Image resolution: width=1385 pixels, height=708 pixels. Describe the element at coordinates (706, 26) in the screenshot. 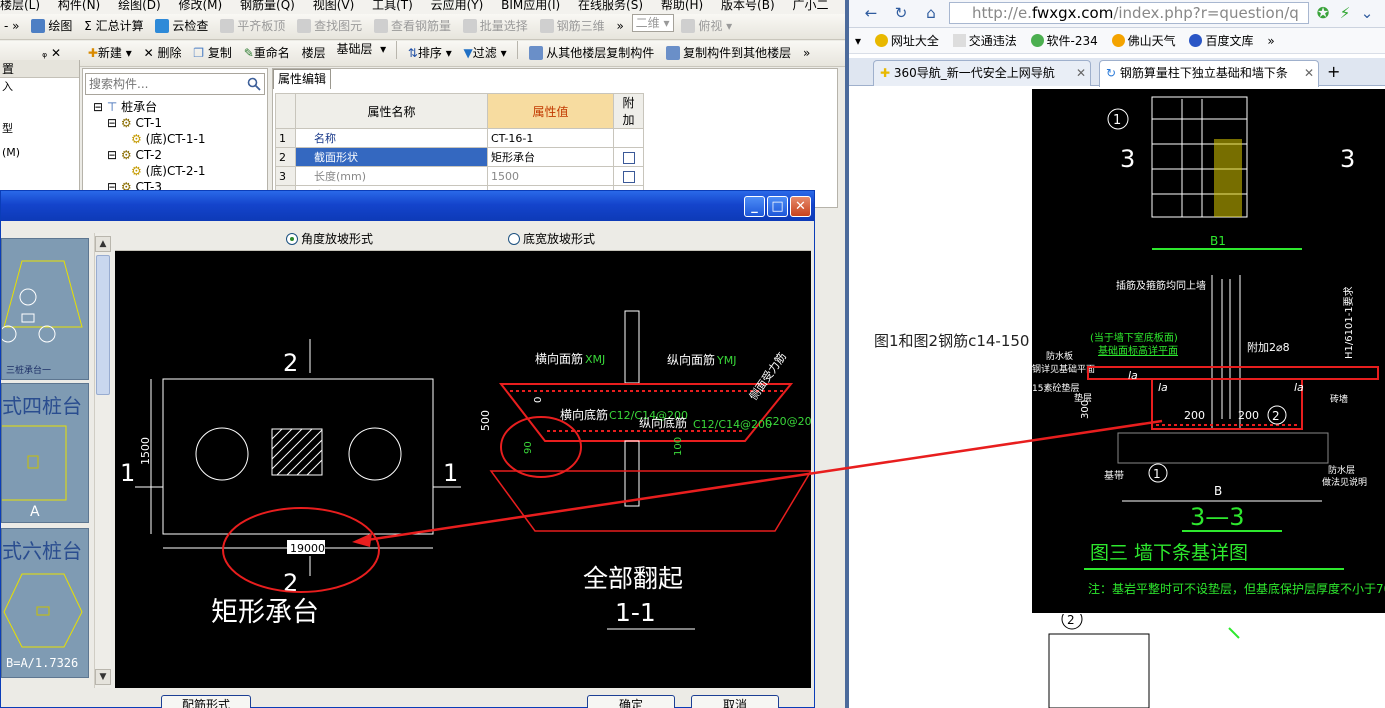

I see `top-view-button: 俯视 ▾` at that location.